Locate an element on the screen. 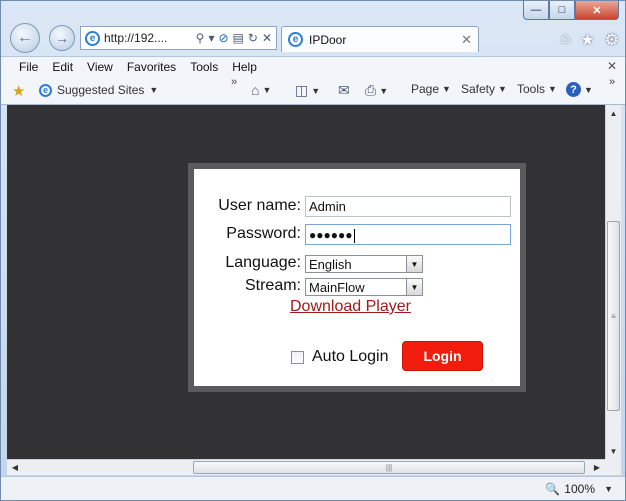 The image size is (626, 501). menu-edit: Edit is located at coordinates (62, 67).